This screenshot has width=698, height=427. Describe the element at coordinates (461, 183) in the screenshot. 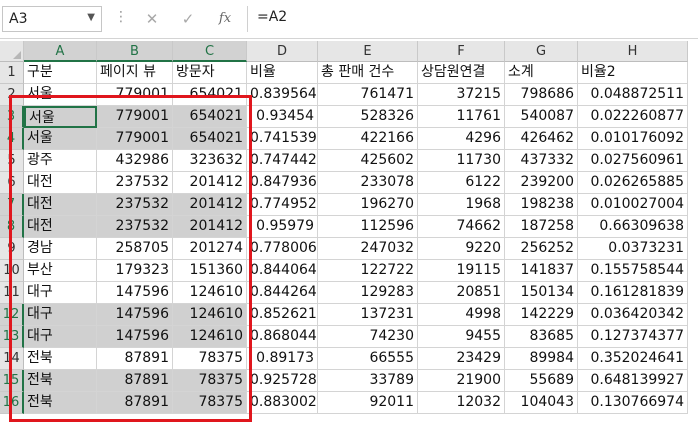

I see `cell-f6: 6122` at that location.